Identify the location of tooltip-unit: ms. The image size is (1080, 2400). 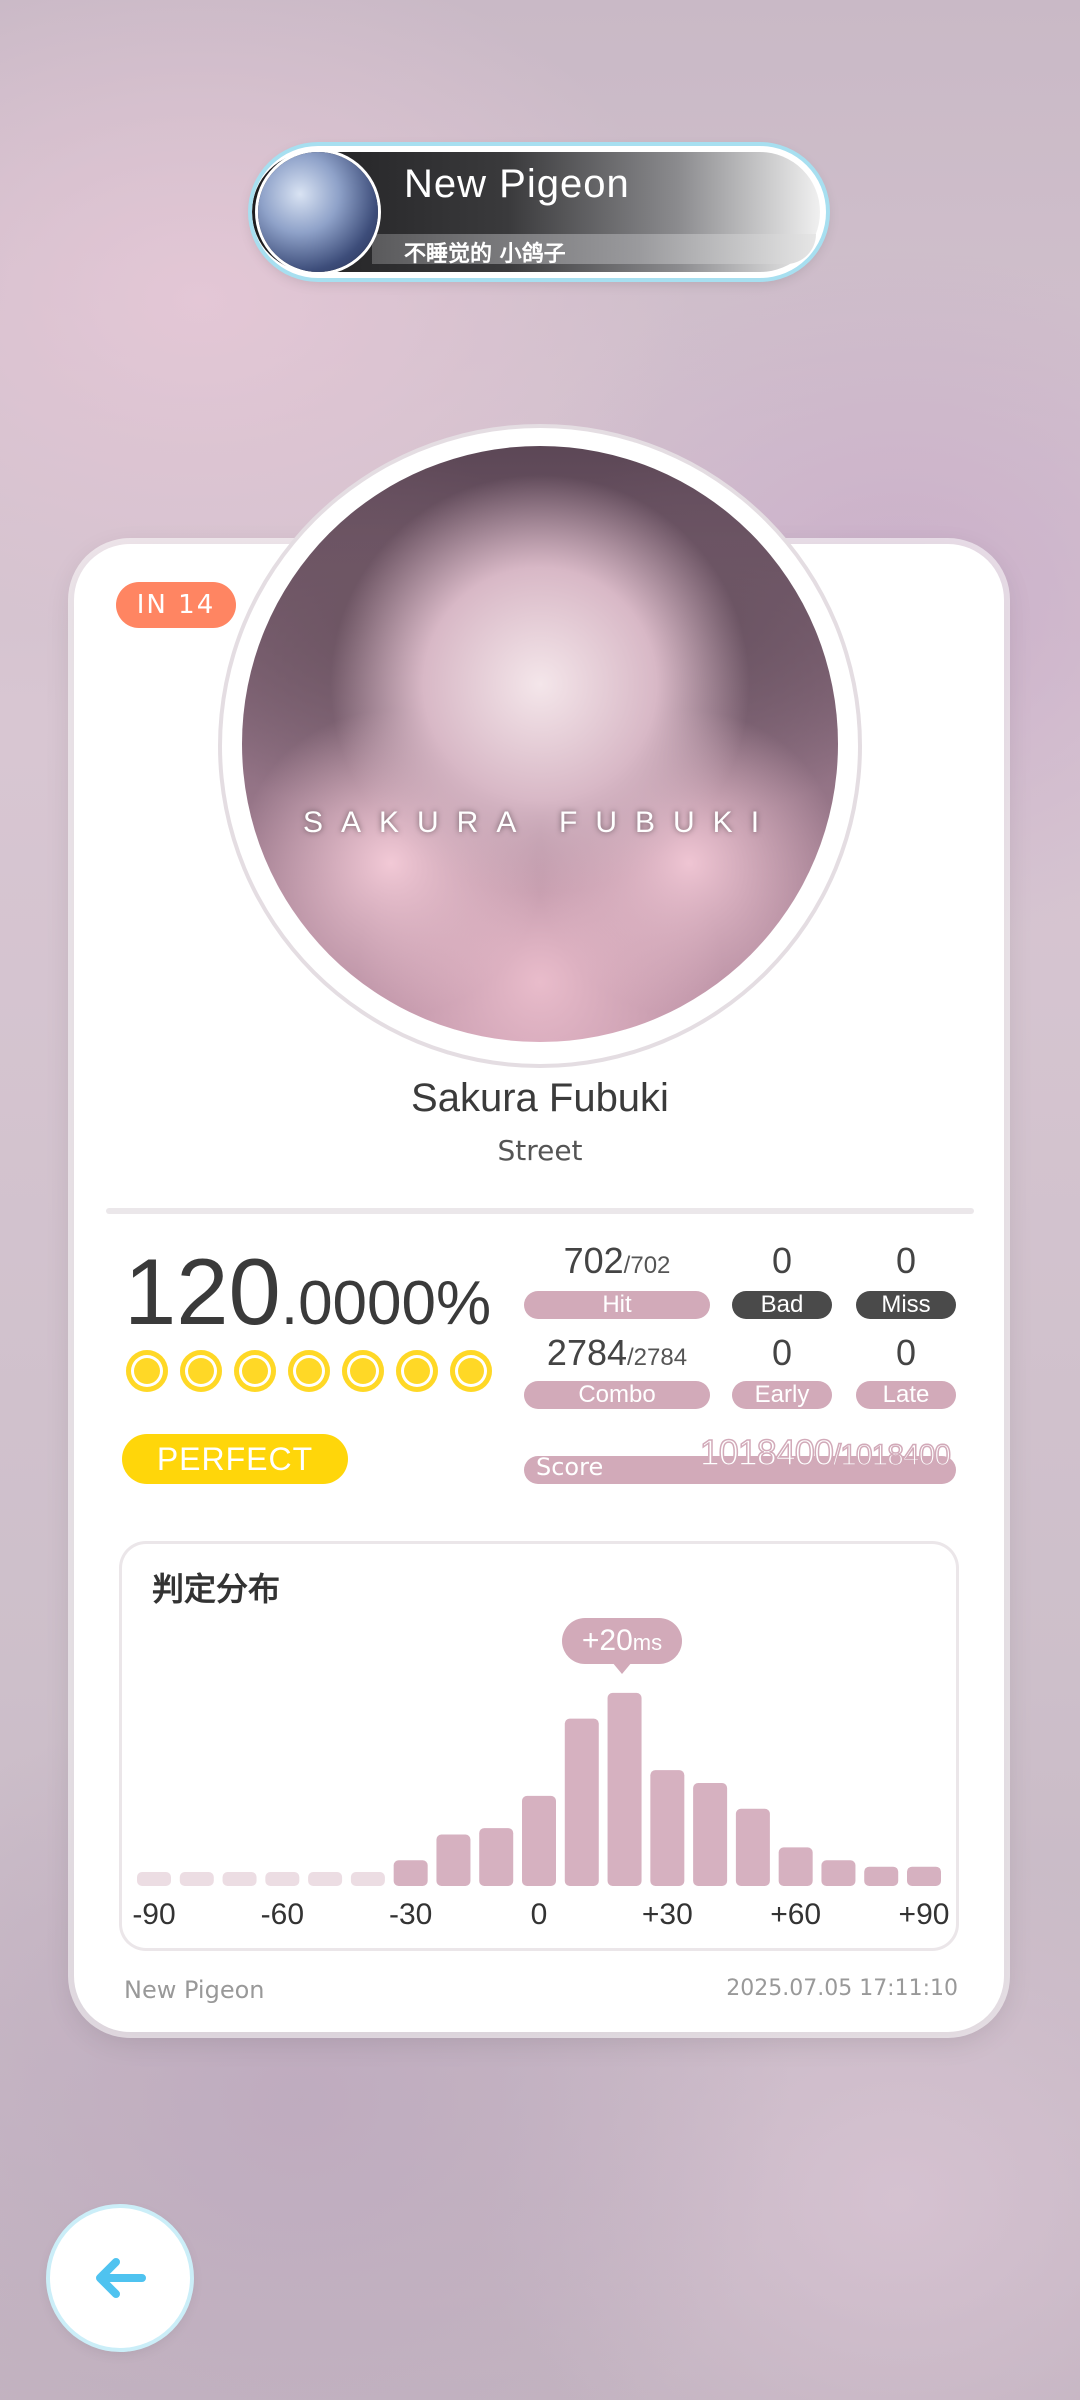
(647, 1642).